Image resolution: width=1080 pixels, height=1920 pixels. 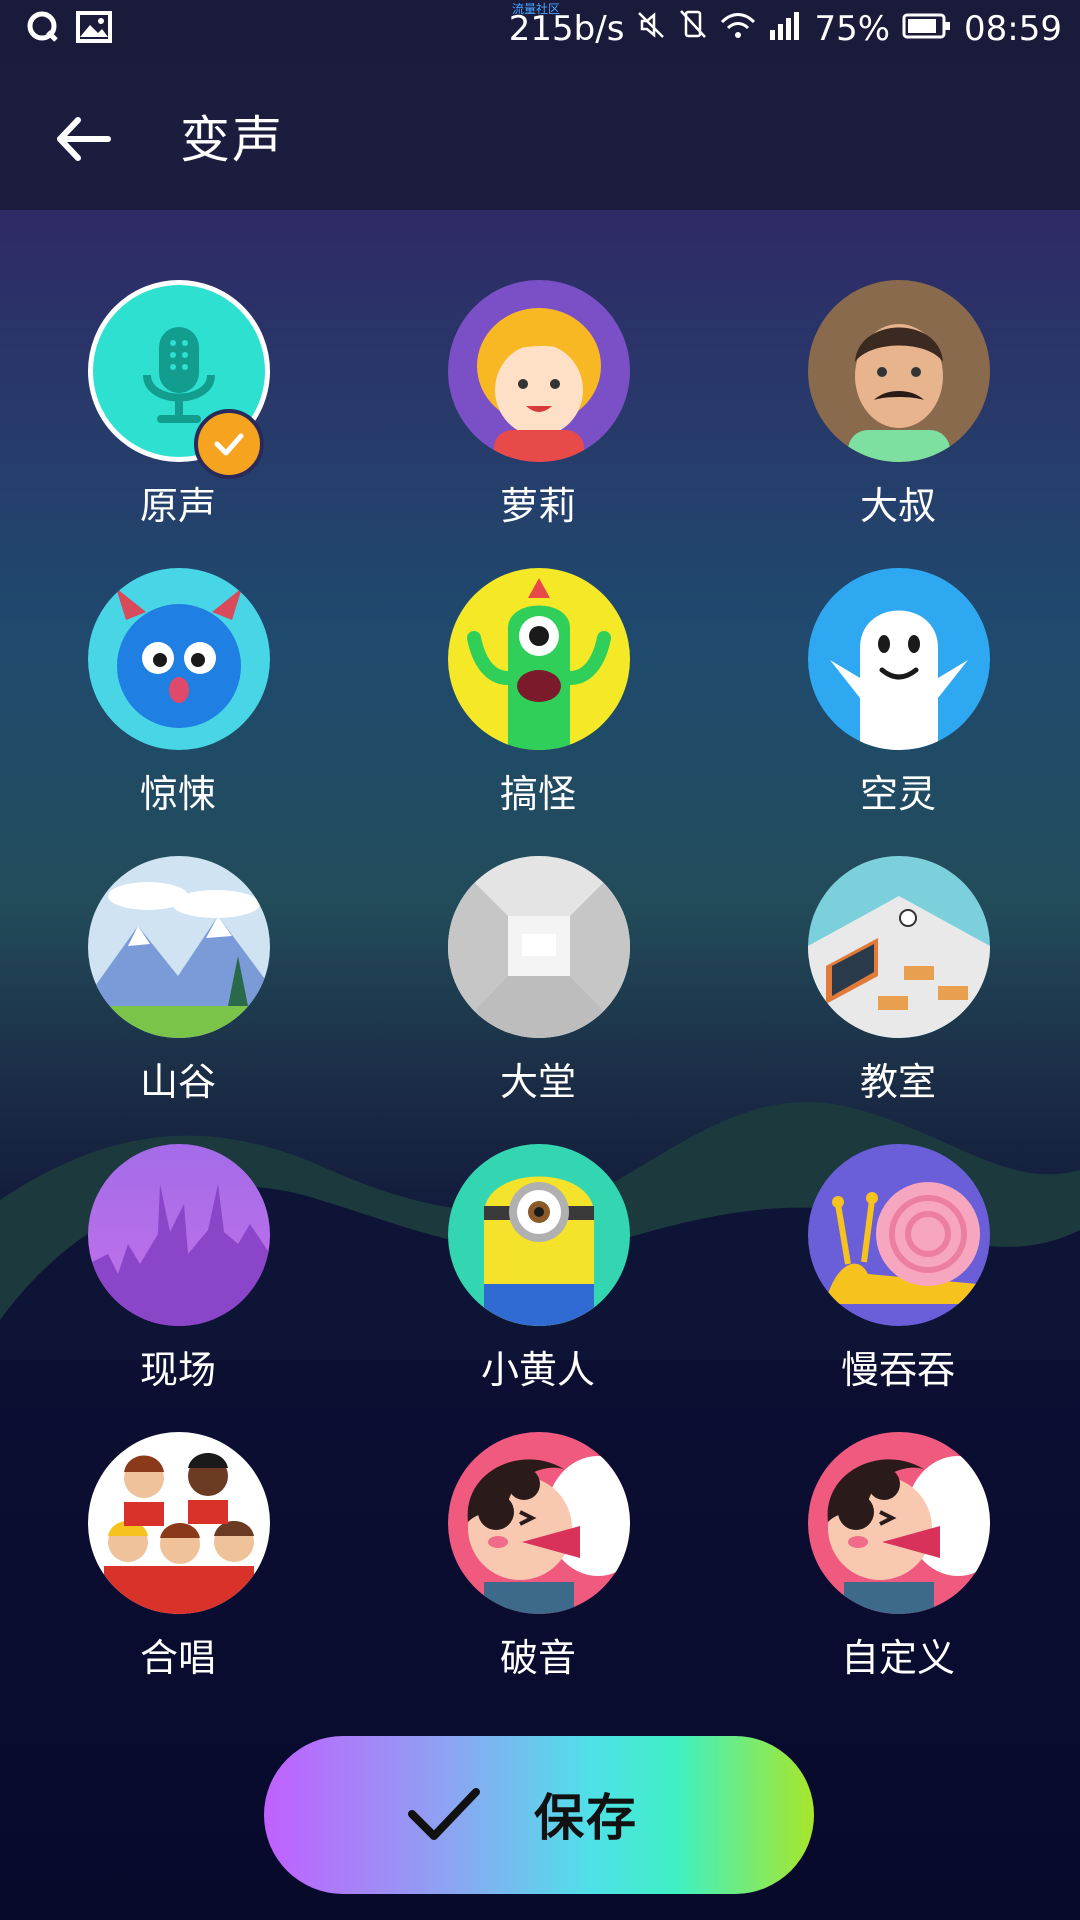 I want to click on voice-option-funny: 搞怪, so click(x=528, y=693).